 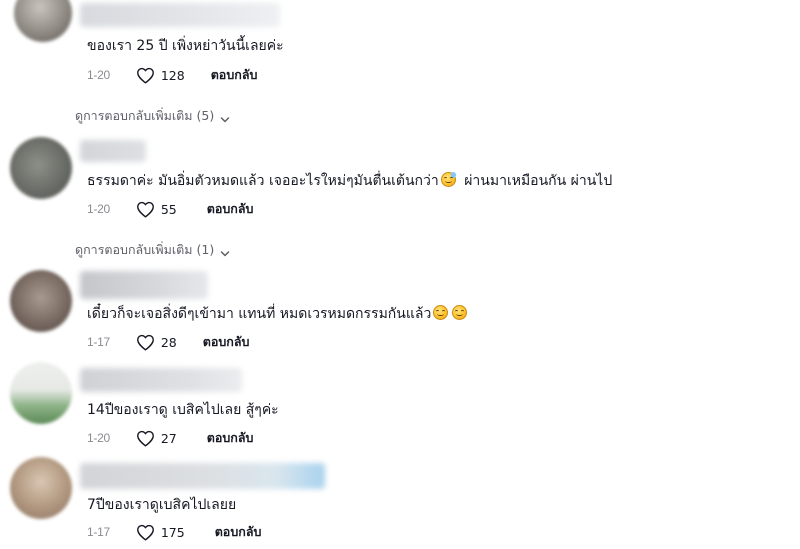 I want to click on view-more-label: ดูการตอบกลับเพิ่มเติม (1), so click(x=145, y=249).